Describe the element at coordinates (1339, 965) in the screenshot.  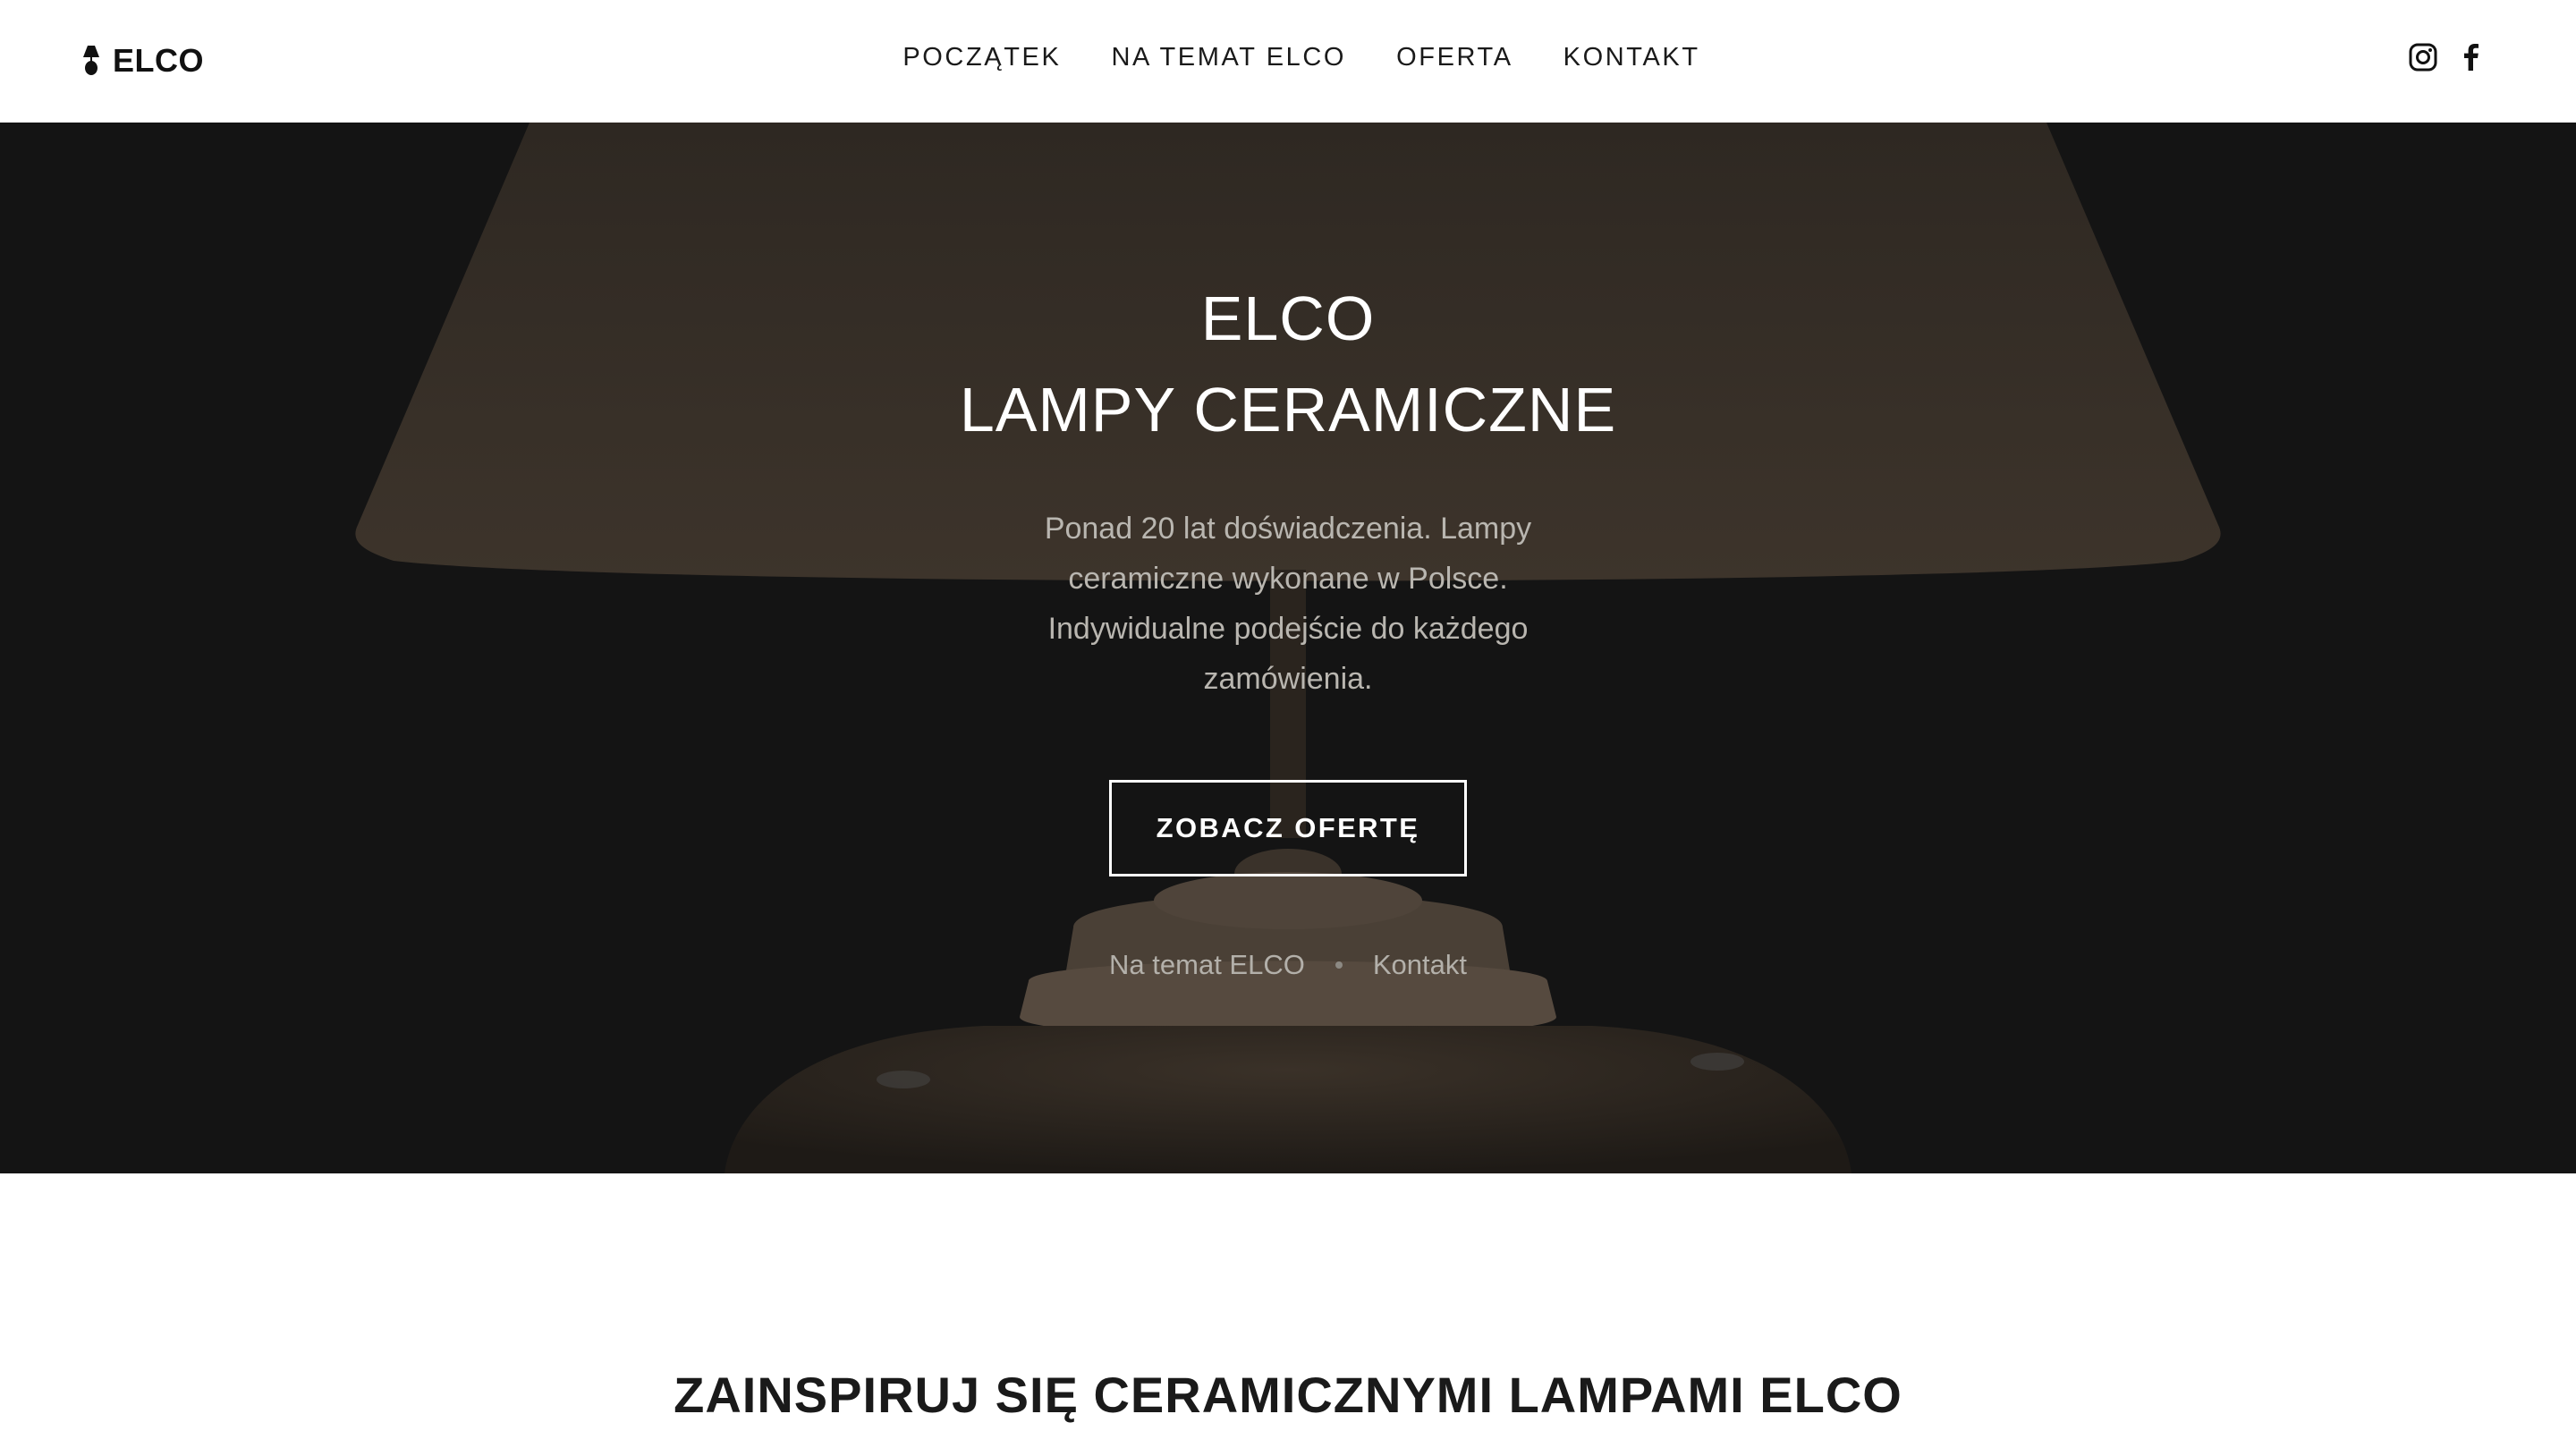
I see `separator-dot` at that location.